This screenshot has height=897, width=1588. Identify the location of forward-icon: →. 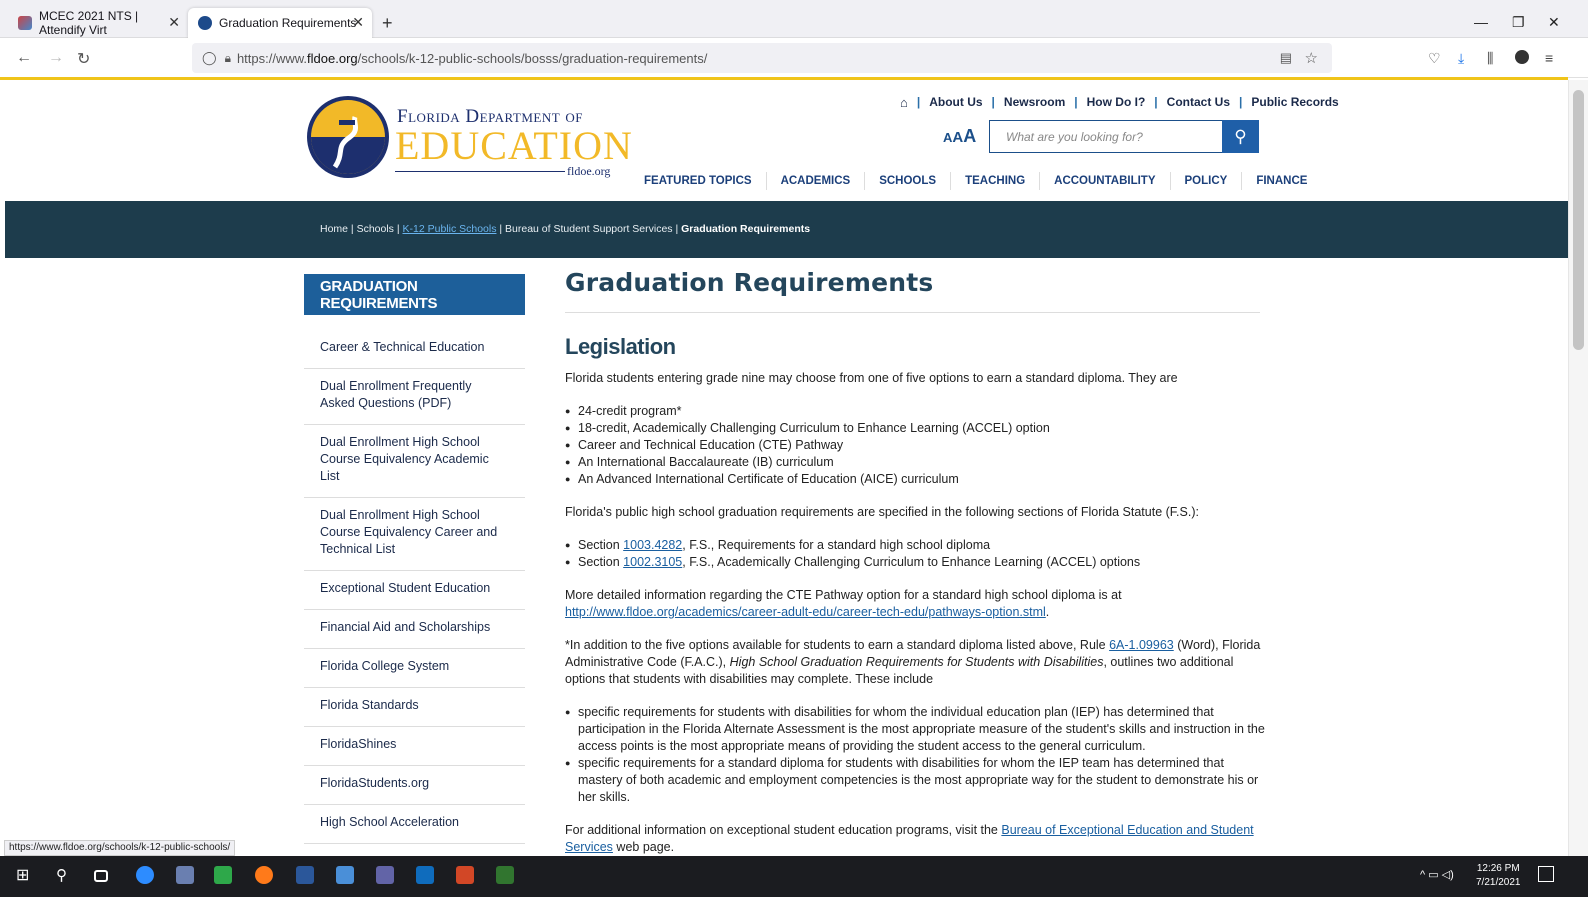
(56, 58).